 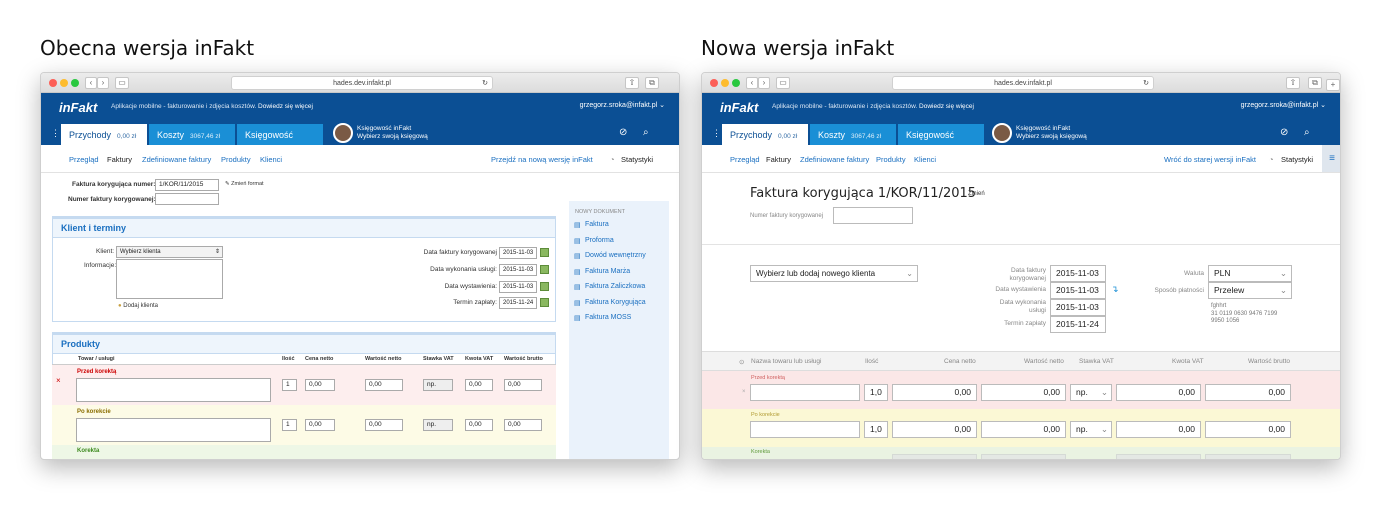 What do you see at coordinates (138, 306) in the screenshot?
I see `add-client-link: ● Dodaj klienta` at bounding box center [138, 306].